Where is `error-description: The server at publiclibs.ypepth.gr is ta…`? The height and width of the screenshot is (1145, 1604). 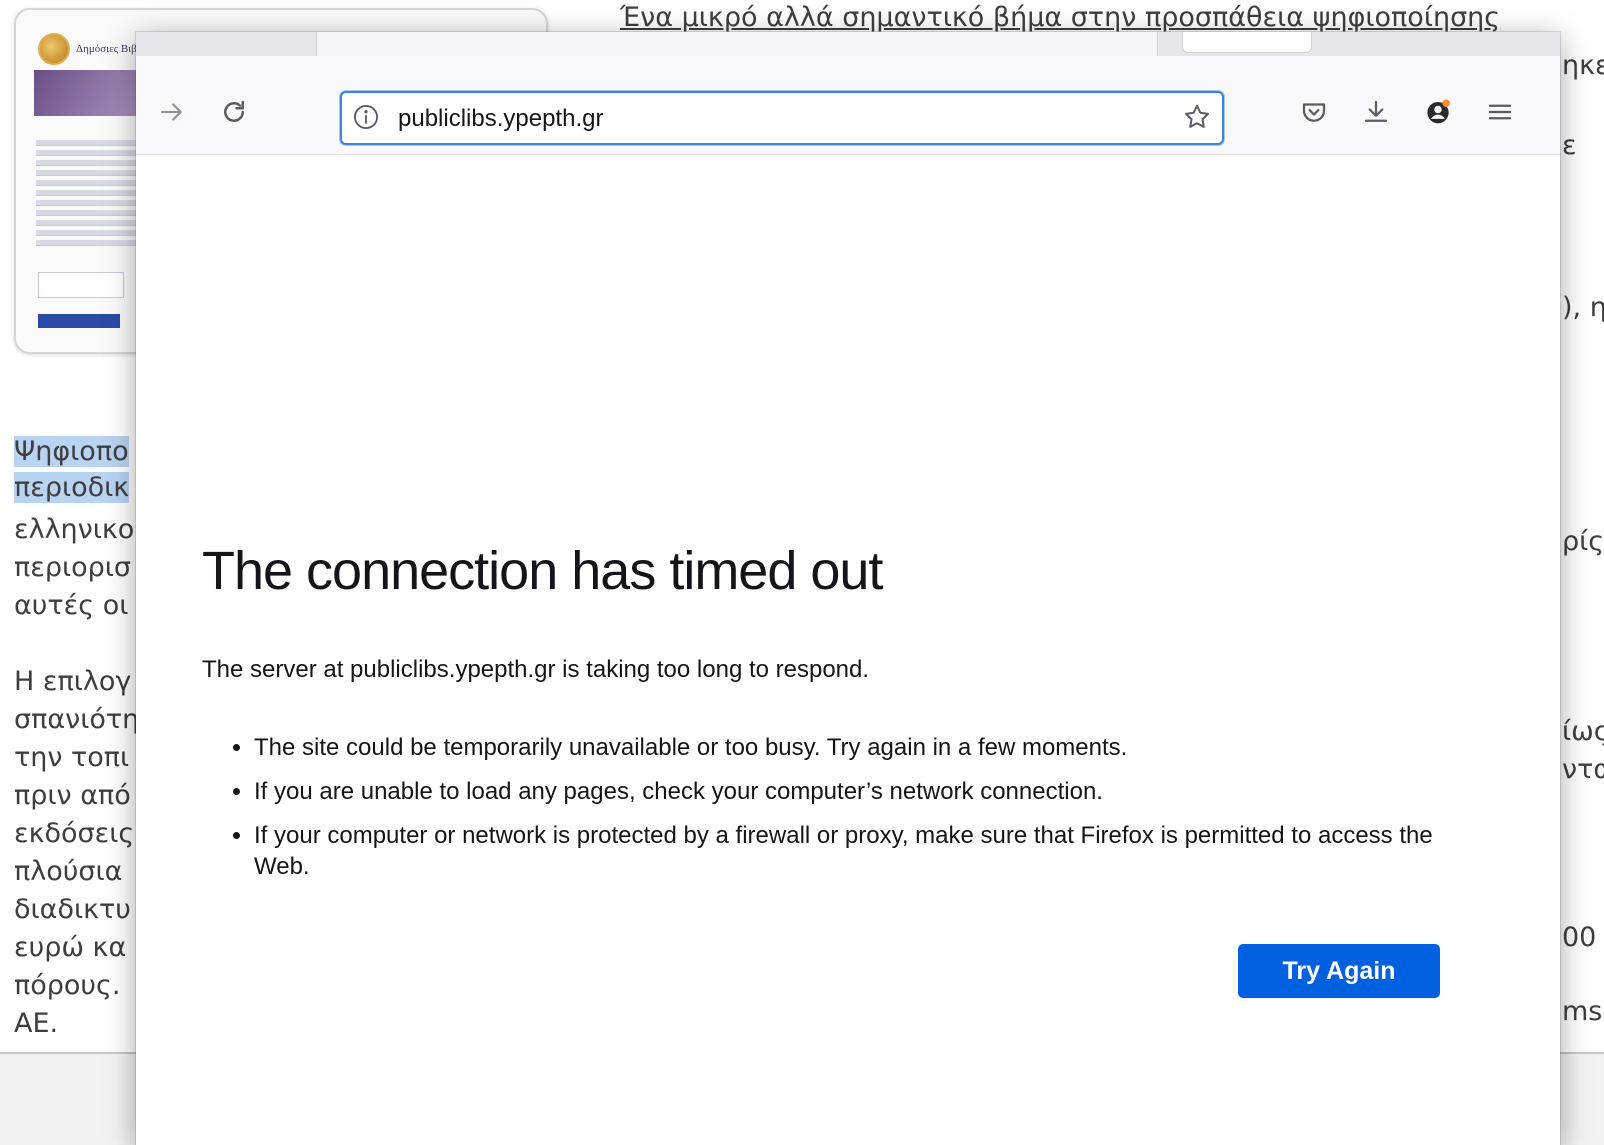 error-description: The server at publiclibs.ypepth.gr is ta… is located at coordinates (536, 669).